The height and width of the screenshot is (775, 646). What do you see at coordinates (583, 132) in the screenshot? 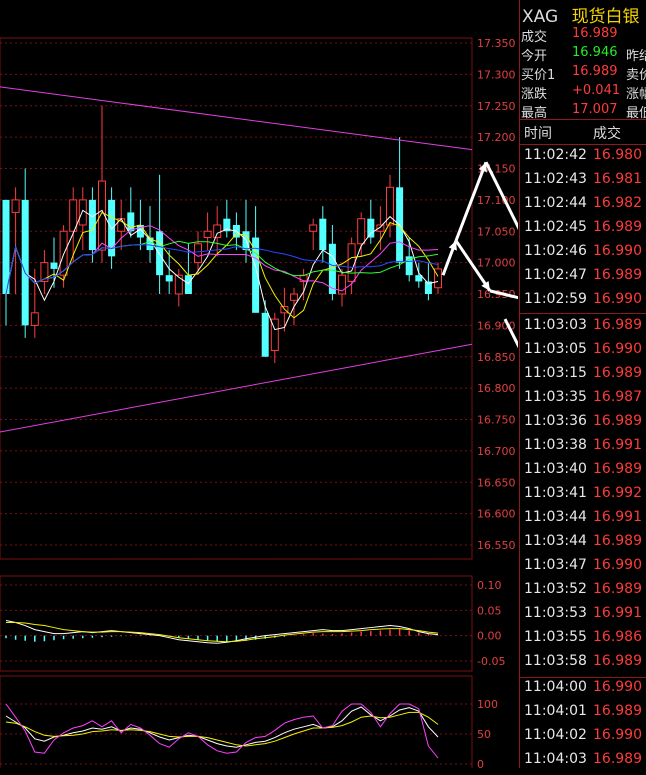
I see `ticks-header: 时间 成交` at bounding box center [583, 132].